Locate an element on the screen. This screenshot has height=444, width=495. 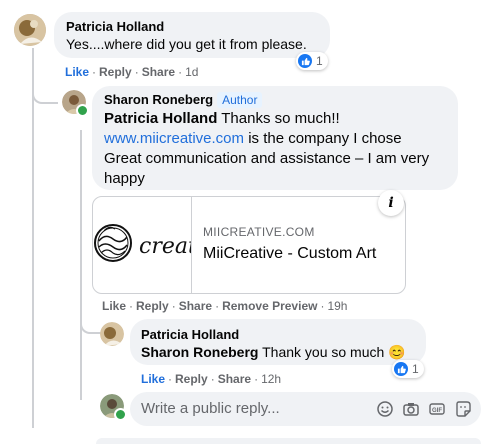
link-preview-image: creat is located at coordinates (142, 245).